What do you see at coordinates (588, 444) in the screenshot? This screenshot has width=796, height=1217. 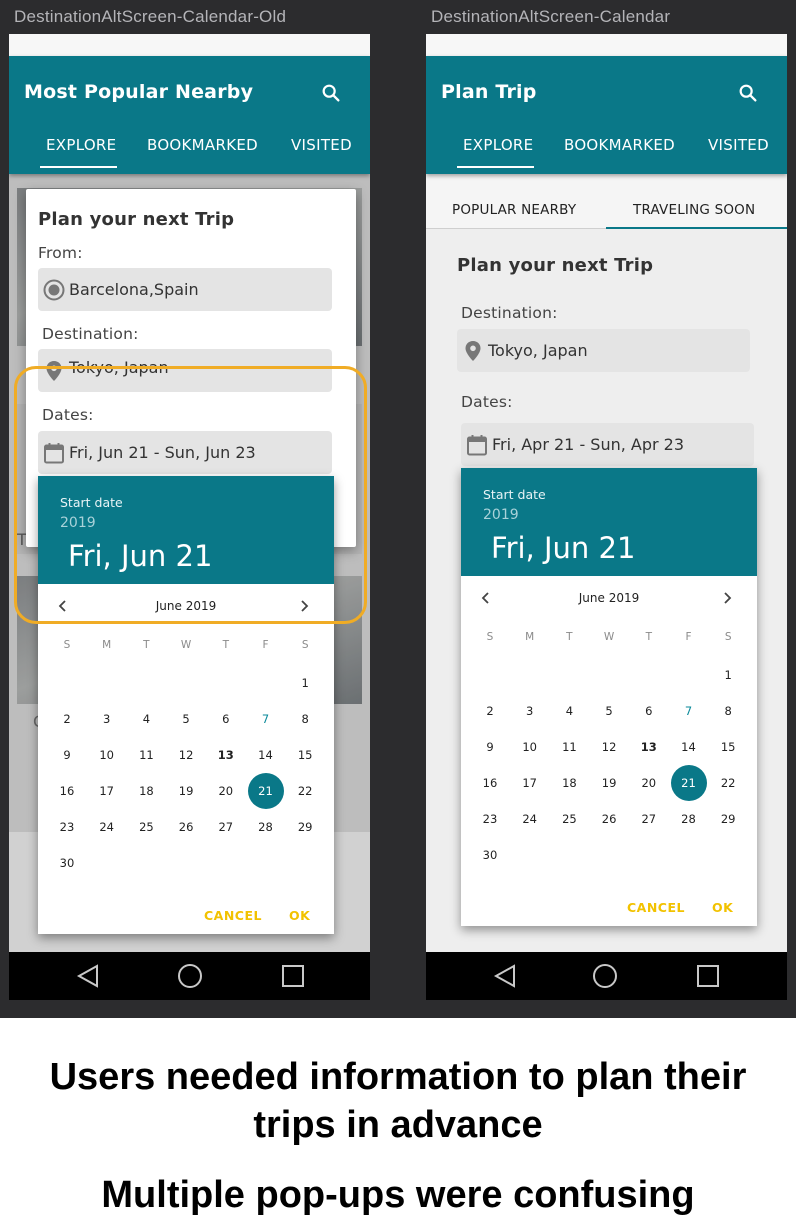 I see `dates-value: Fri, Apr 21 - Sun, Apr 23` at bounding box center [588, 444].